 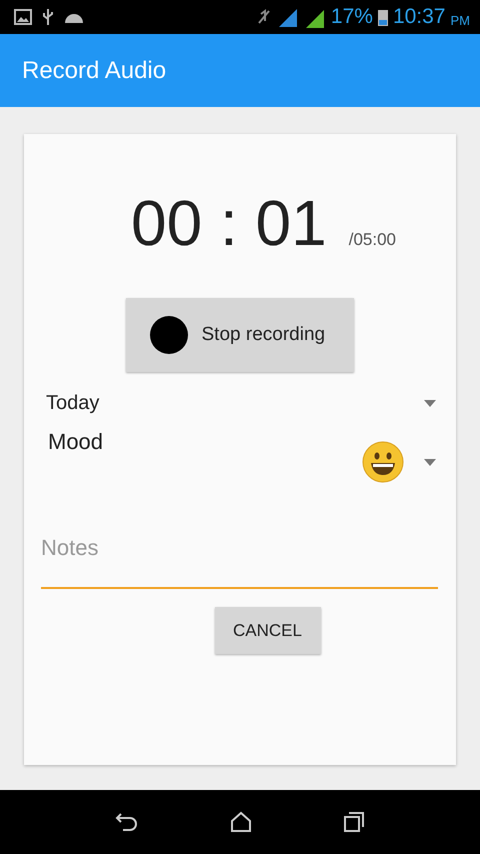 I want to click on date-spinner: Today, so click(x=239, y=403).